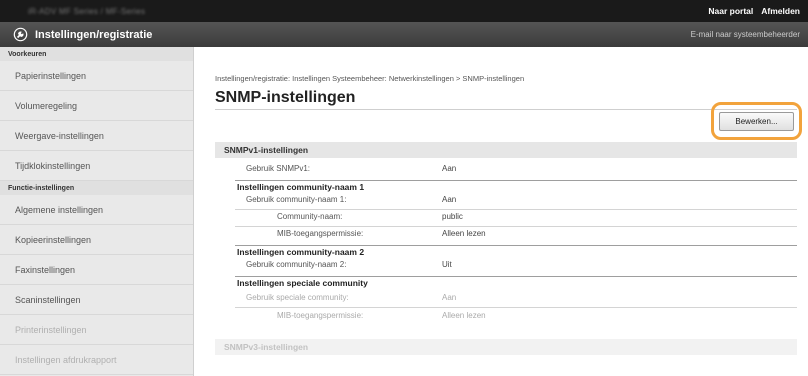 This screenshot has height=376, width=808. Describe the element at coordinates (506, 188) in the screenshot. I see `group-heading-community-1: Instellingen community-naam 1` at that location.